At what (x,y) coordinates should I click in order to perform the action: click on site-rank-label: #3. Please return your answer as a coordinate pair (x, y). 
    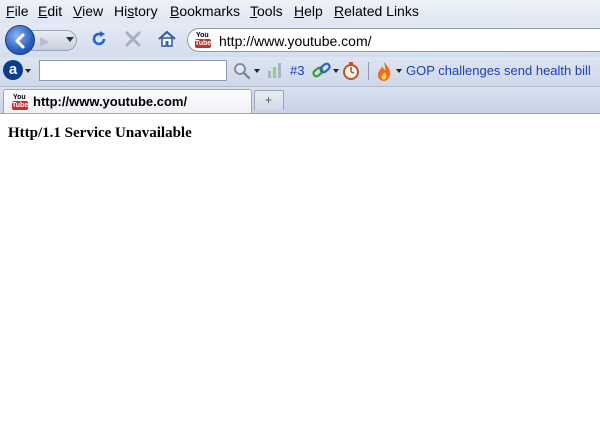
    Looking at the image, I should click on (297, 70).